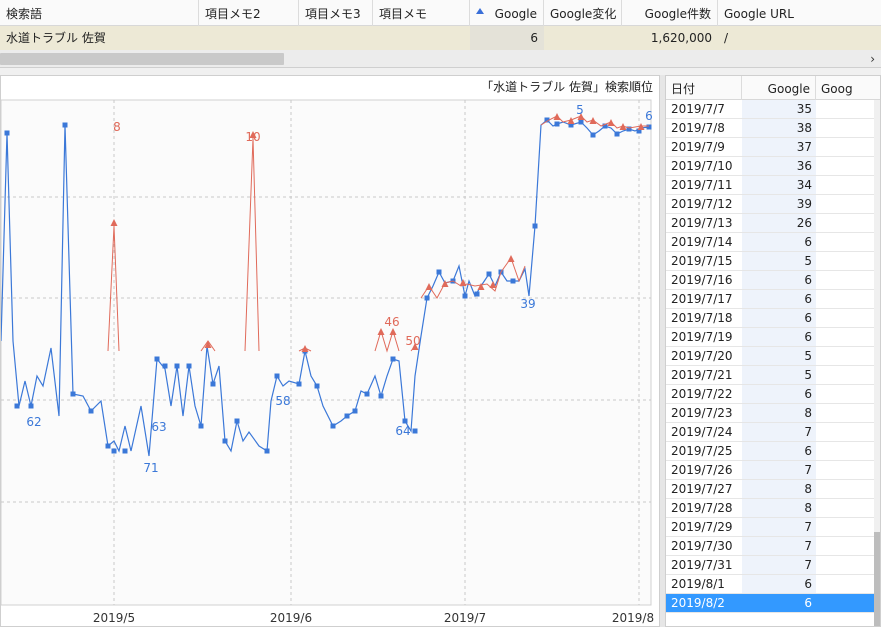  I want to click on column-header-memo3: 項目メモ3, so click(336, 13).